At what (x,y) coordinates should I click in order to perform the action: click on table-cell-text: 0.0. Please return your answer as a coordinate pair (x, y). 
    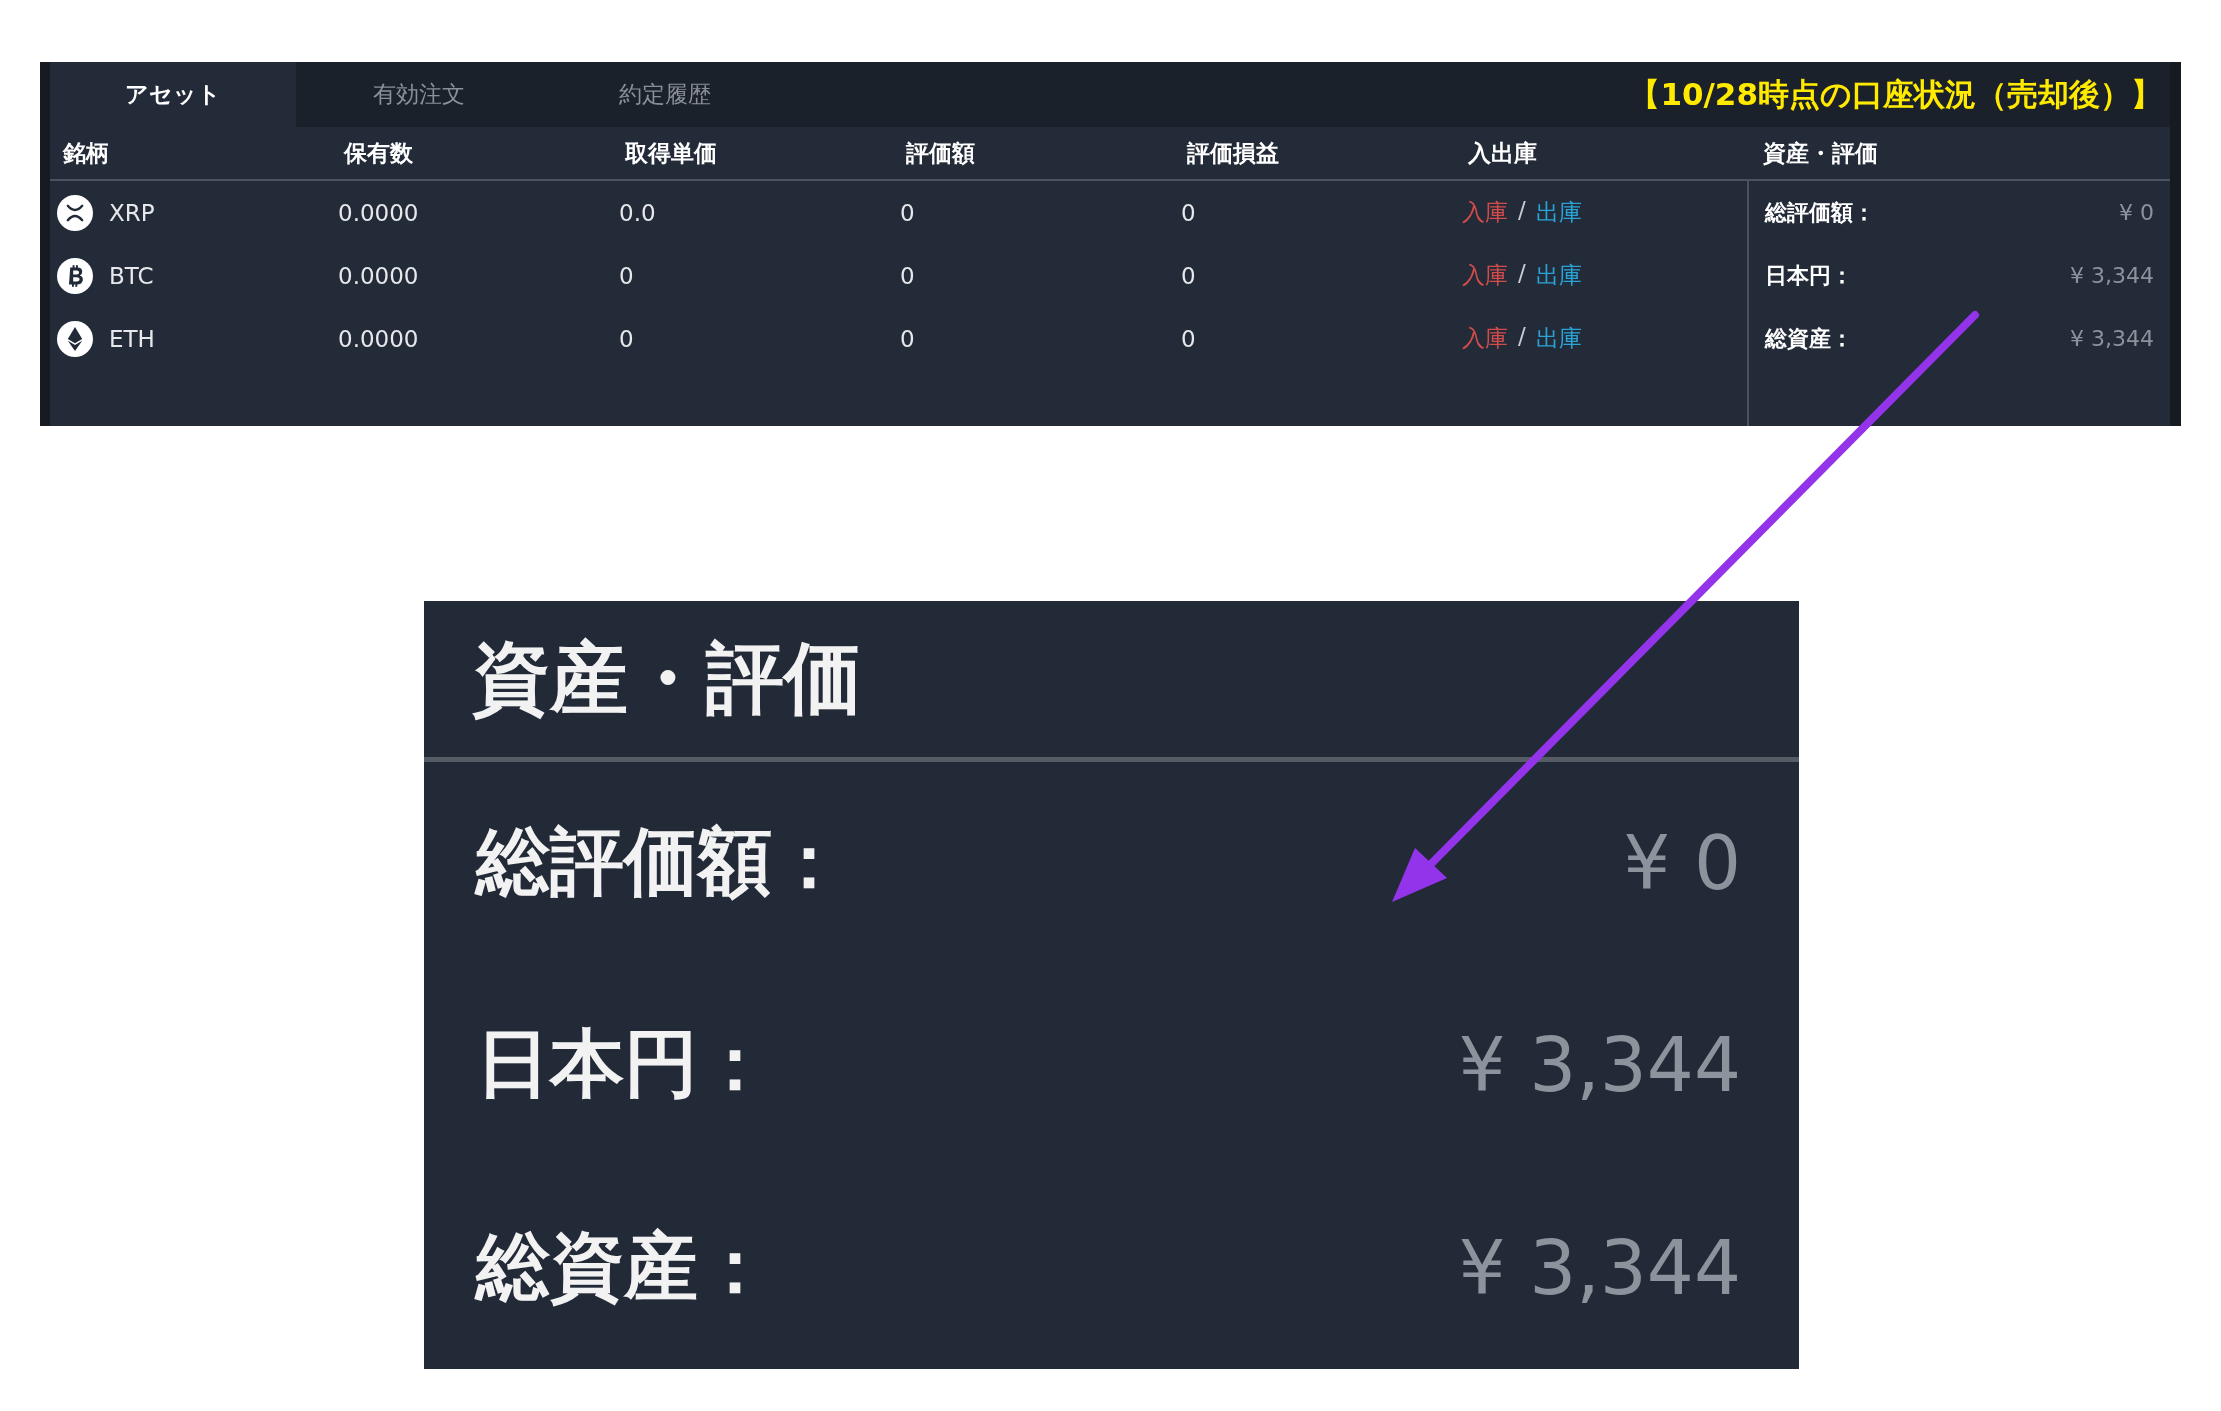
    Looking at the image, I should click on (638, 212).